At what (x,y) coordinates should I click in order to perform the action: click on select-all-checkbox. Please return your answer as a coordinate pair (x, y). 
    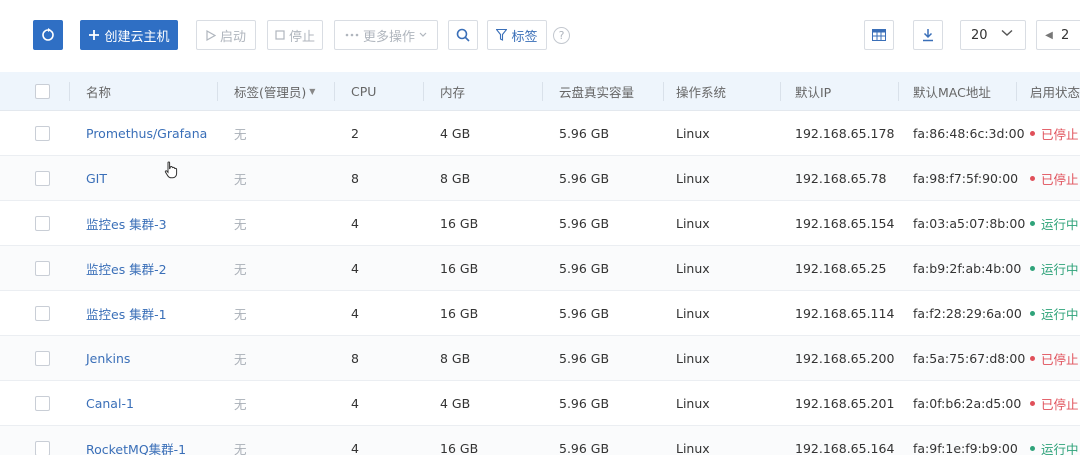
    Looking at the image, I should click on (42, 91).